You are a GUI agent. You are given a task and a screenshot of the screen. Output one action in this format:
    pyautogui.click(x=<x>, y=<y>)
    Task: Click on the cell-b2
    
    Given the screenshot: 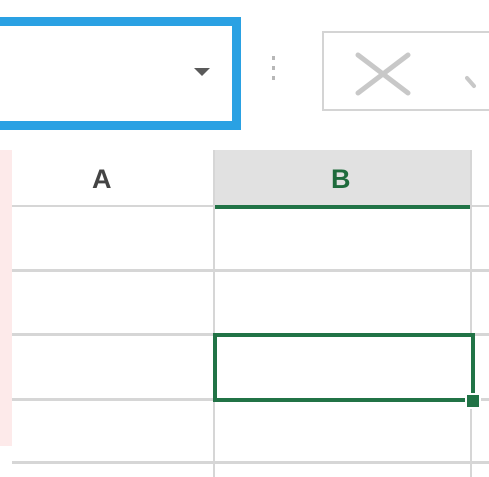 What is the action you would take?
    pyautogui.click(x=342, y=302)
    